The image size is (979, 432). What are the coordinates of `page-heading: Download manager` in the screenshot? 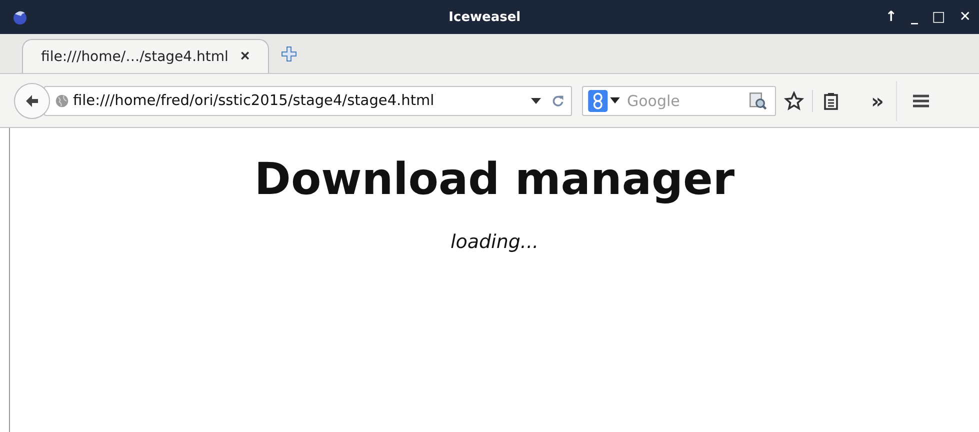 It's located at (494, 179).